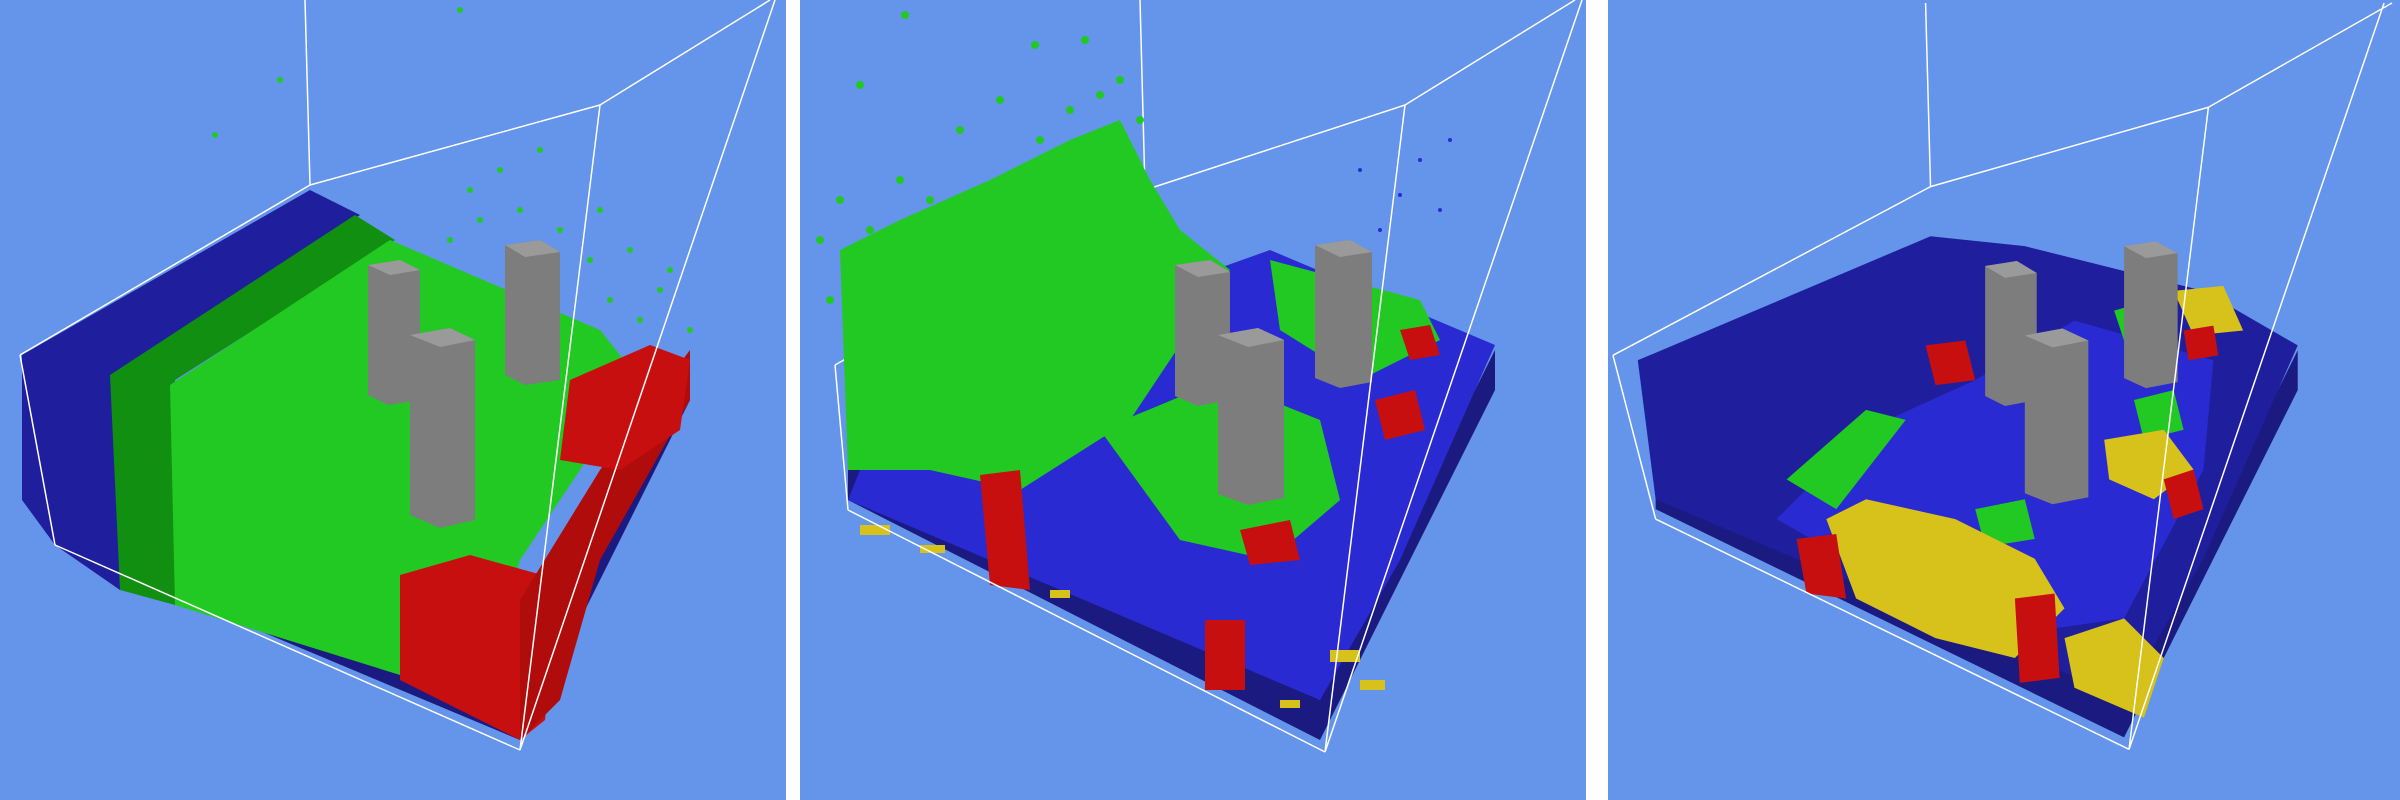 This screenshot has width=2400, height=800. I want to click on red-patch-far, so click(2201, 343).